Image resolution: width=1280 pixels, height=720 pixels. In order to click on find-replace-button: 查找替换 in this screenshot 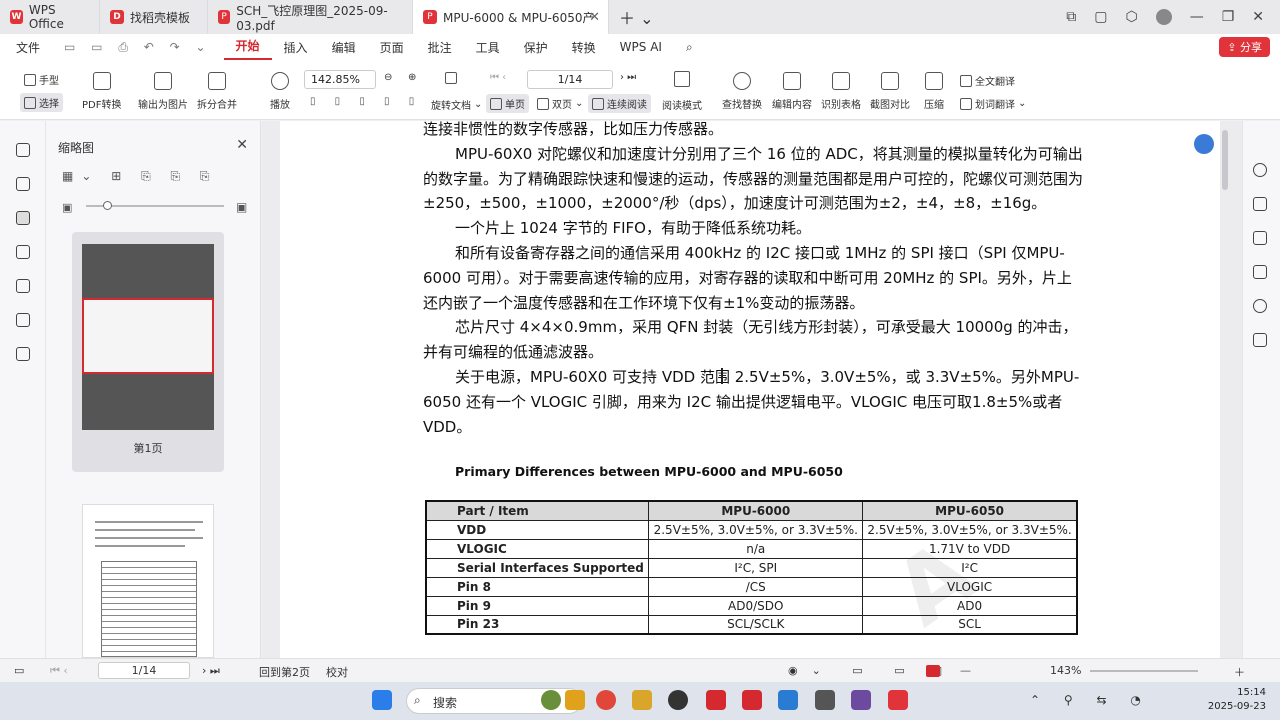, I will do `click(742, 91)`.